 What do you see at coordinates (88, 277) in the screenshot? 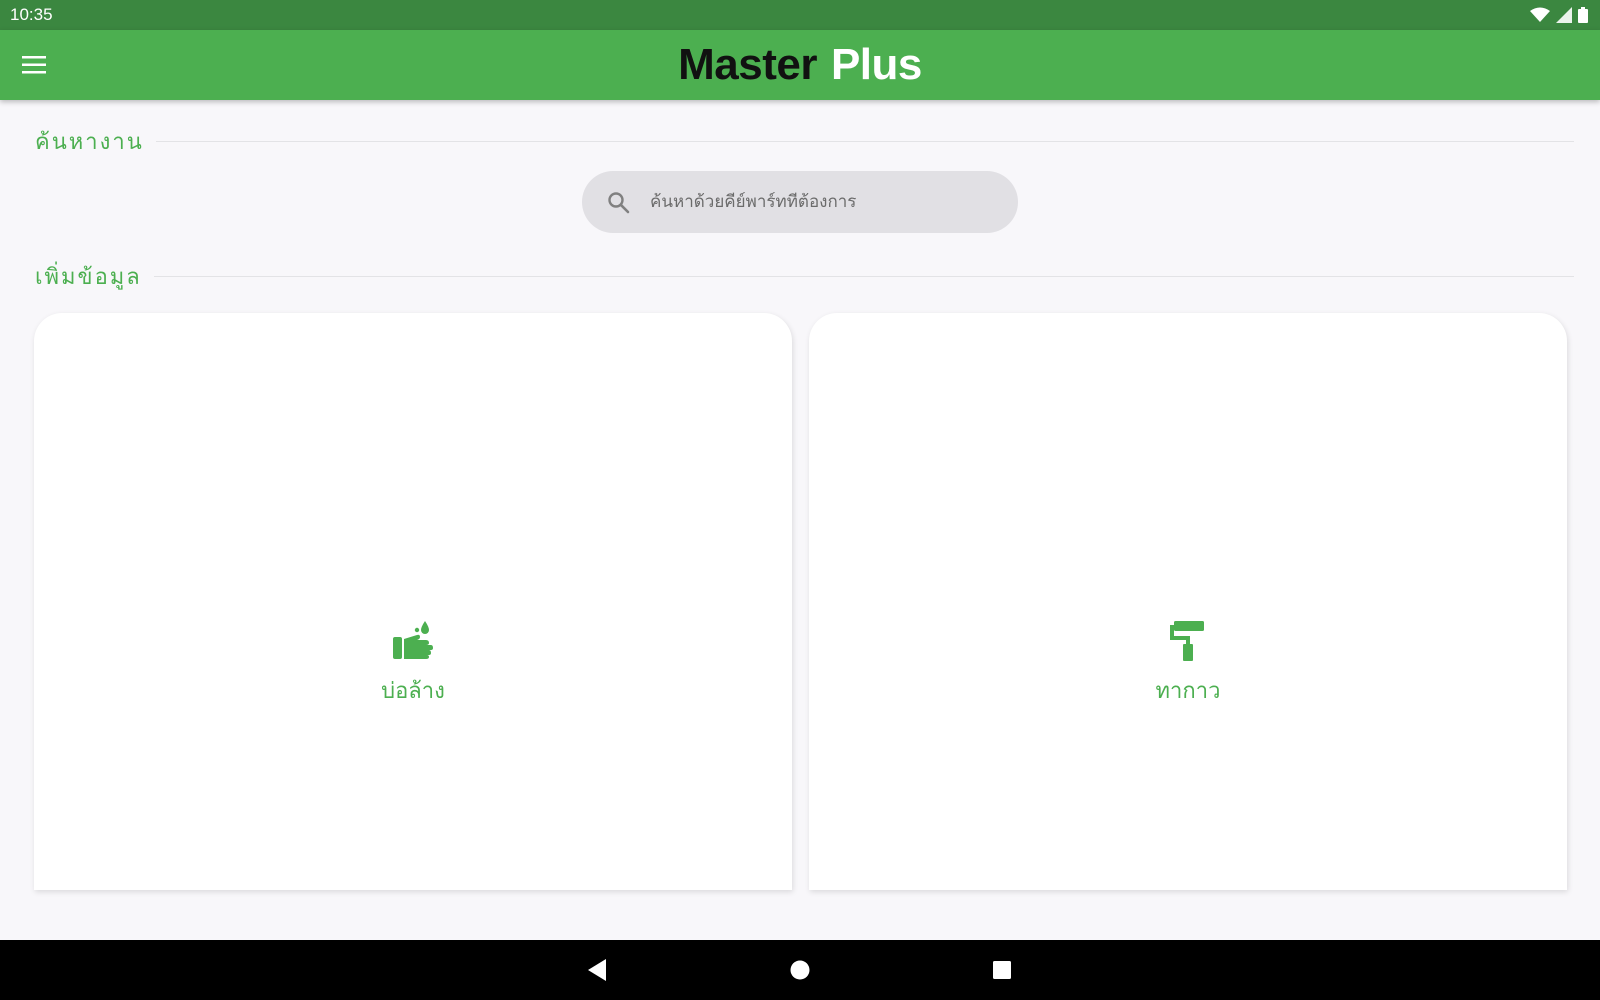
I see `add-section-title: เพิ่มข้อมูล` at bounding box center [88, 277].